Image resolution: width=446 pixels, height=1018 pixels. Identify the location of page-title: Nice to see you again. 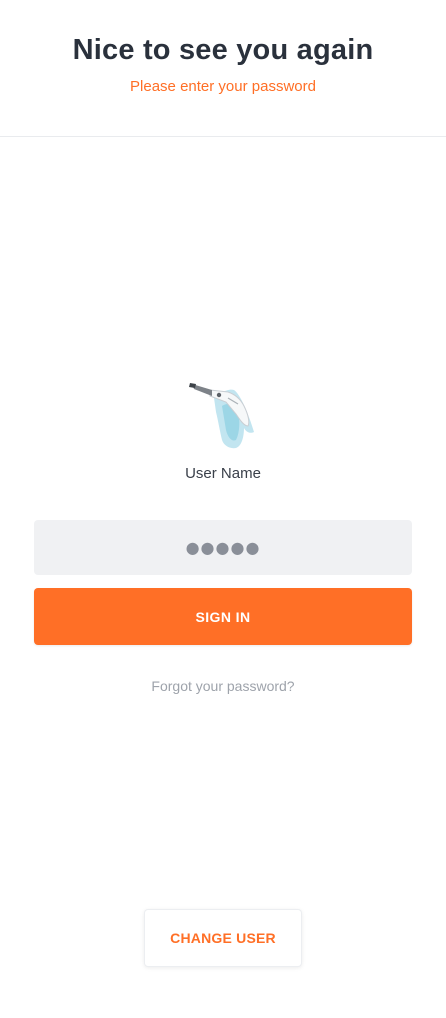
(223, 50).